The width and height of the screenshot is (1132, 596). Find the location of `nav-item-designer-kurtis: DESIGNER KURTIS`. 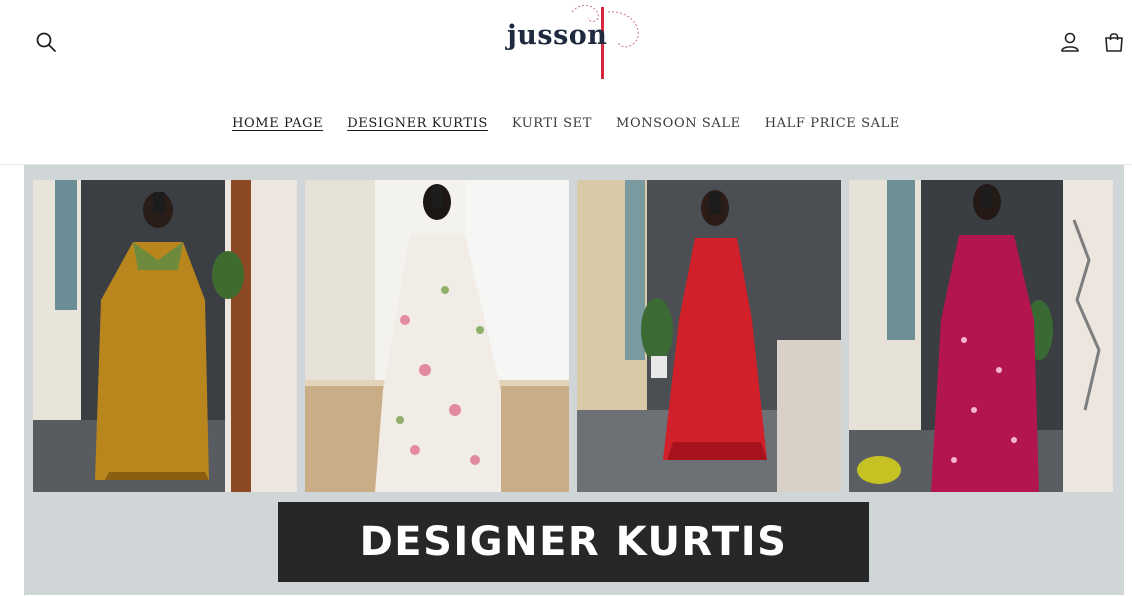

nav-item-designer-kurtis: DESIGNER KURTIS is located at coordinates (417, 123).